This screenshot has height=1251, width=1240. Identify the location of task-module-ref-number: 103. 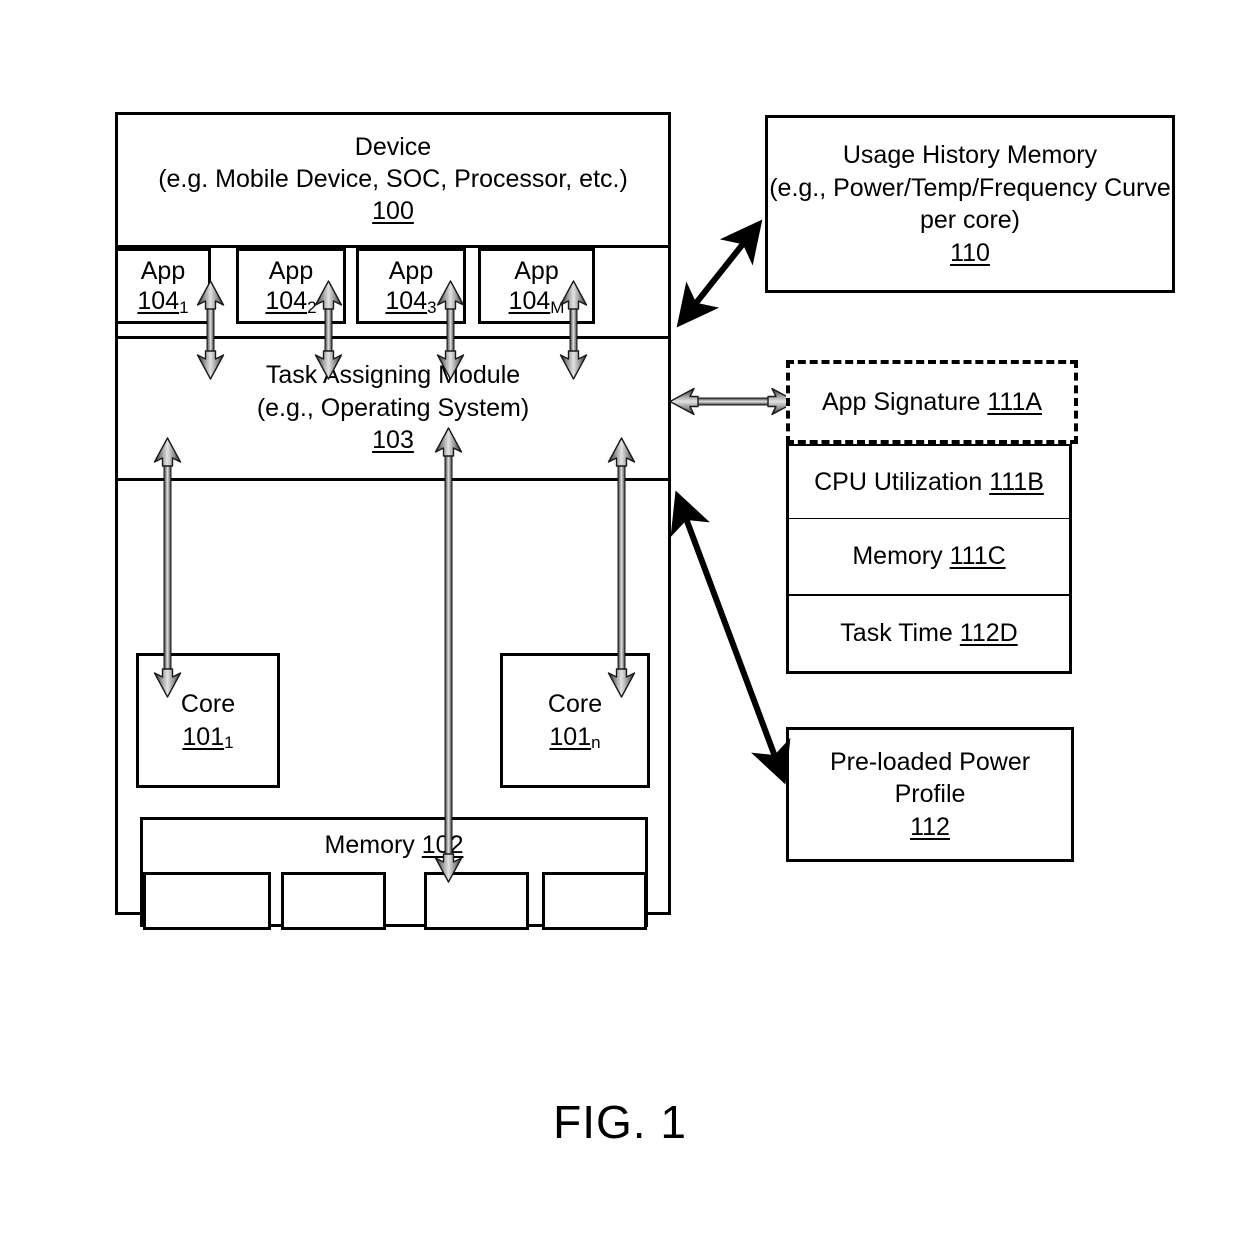
(393, 440).